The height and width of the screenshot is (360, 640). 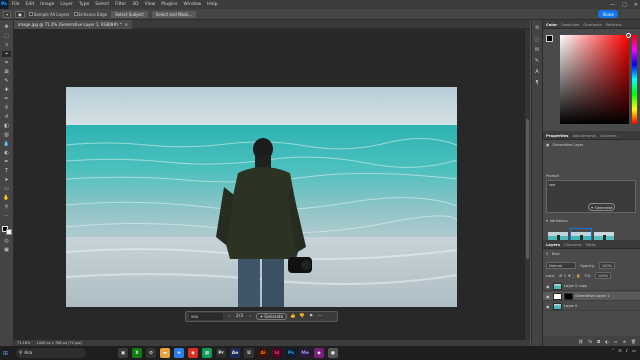 What do you see at coordinates (636, 5) in the screenshot?
I see `close-button: ✕` at bounding box center [636, 5].